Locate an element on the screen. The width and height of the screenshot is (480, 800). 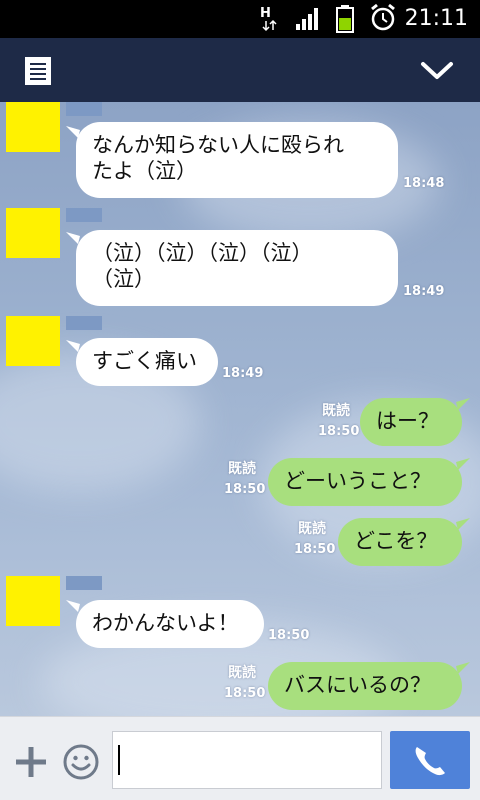
menu-list-icon is located at coordinates (38, 71).